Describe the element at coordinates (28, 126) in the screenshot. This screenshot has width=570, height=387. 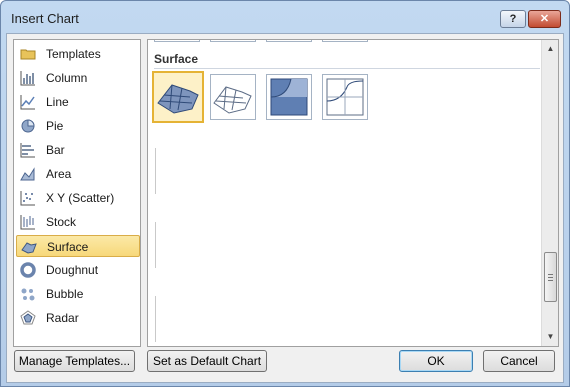
I see `pie-chart-icon` at that location.